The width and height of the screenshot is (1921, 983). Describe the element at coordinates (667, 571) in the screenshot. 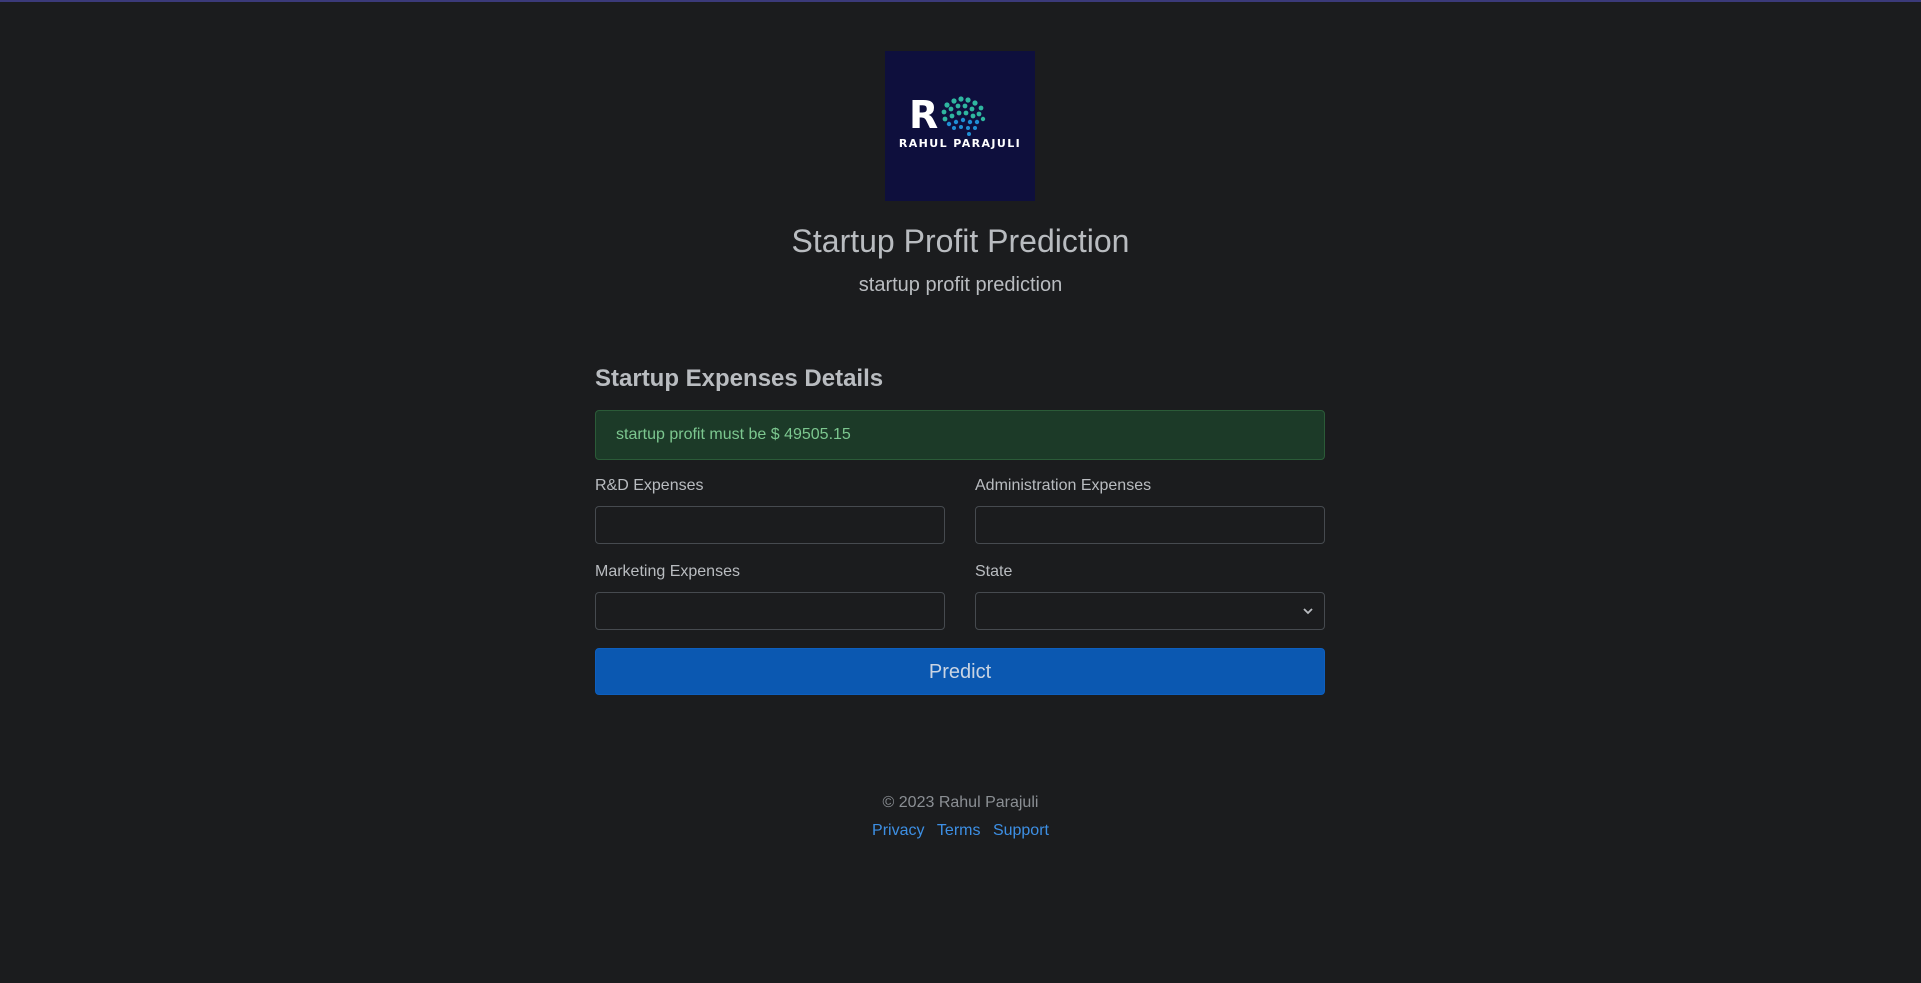

I see `marketing-expenses-label: Marketing Expenses` at that location.